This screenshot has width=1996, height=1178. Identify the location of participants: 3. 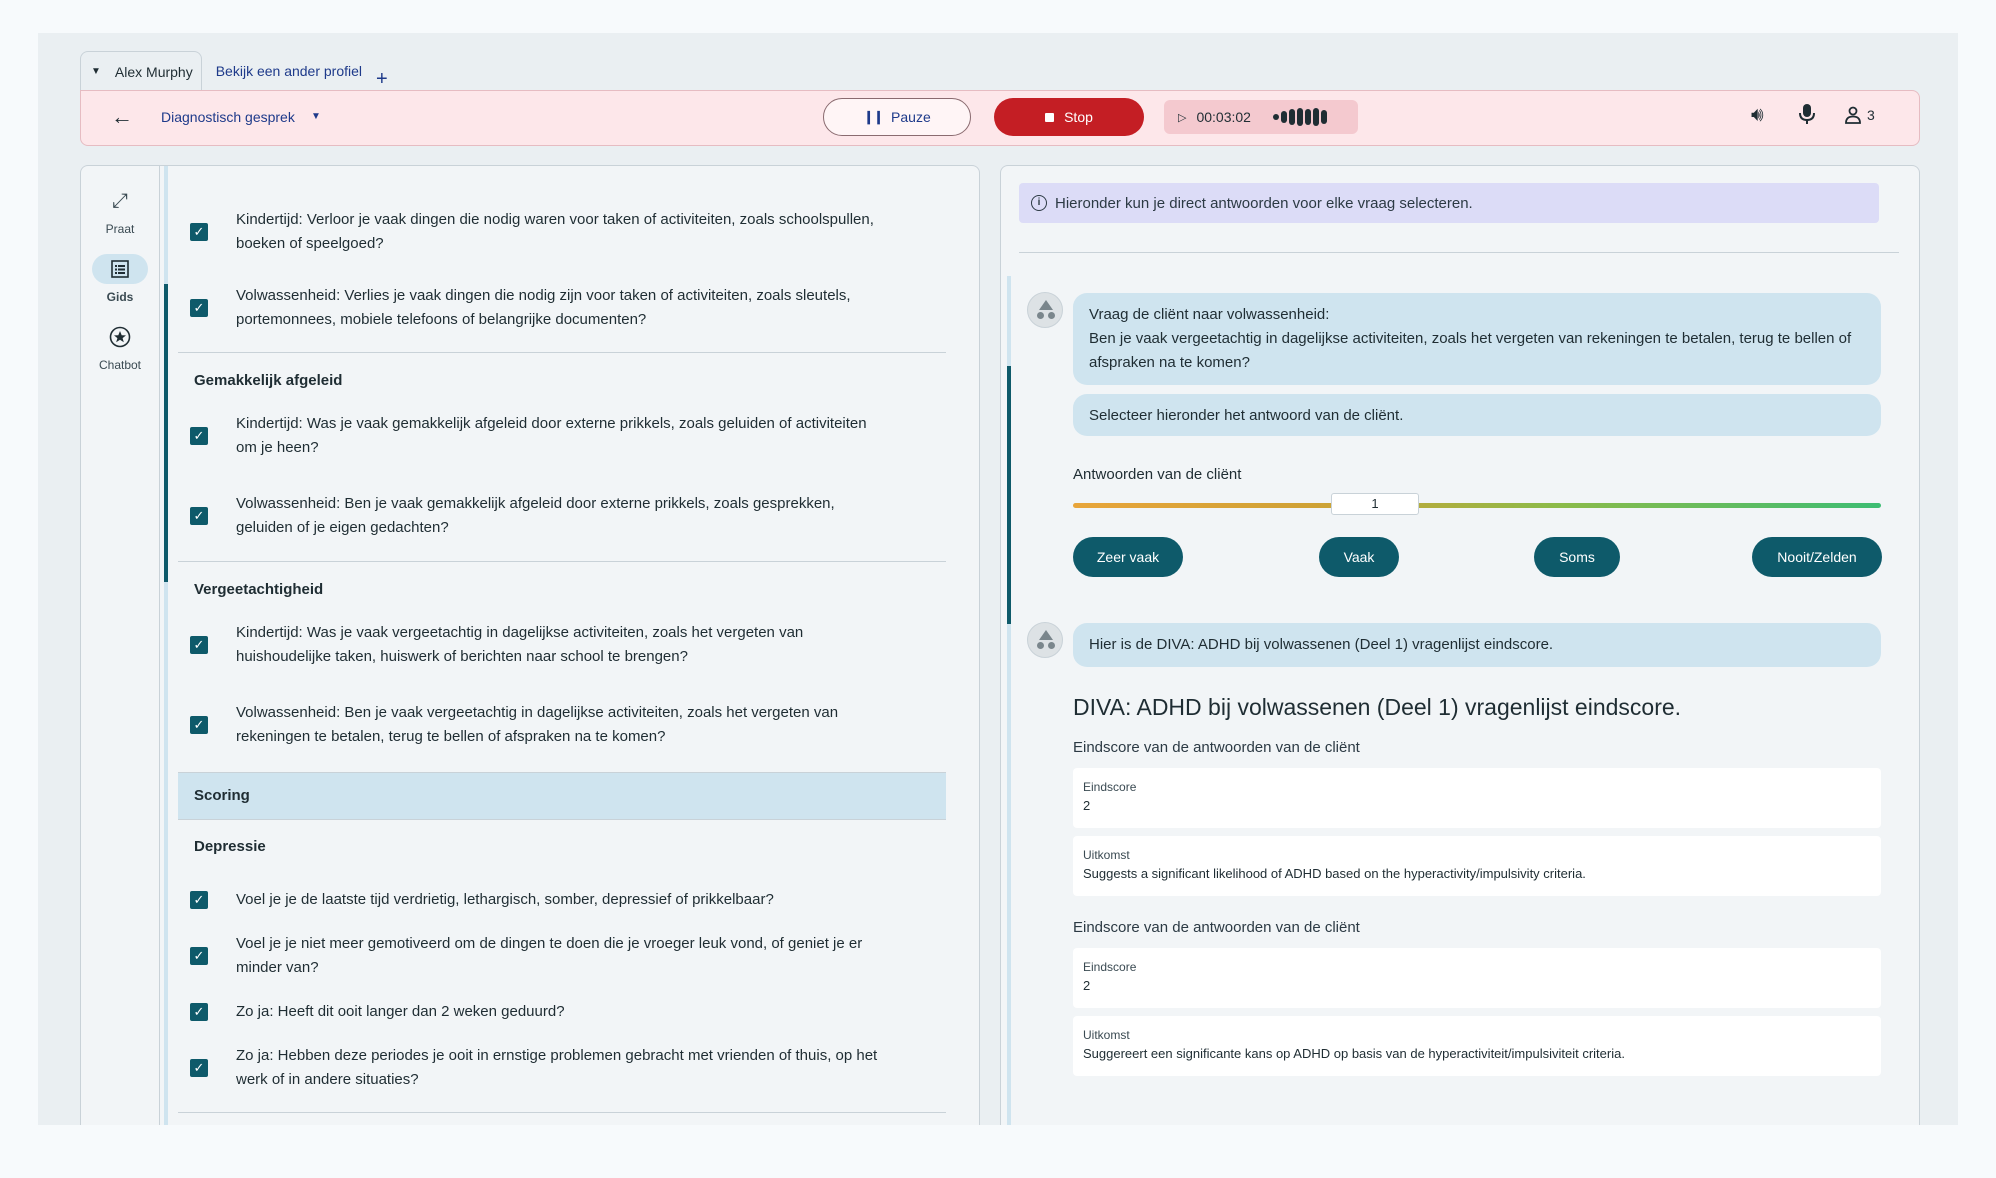
(1860, 115).